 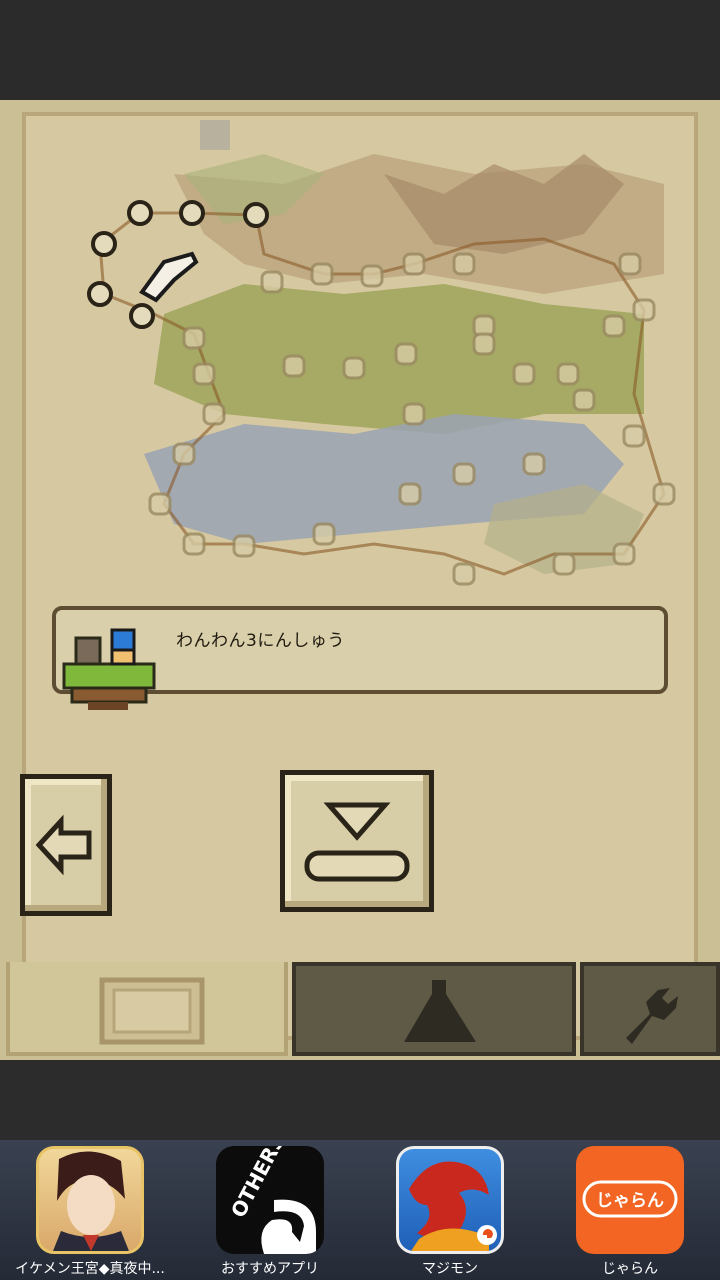 I want to click on back-button, so click(x=66, y=845).